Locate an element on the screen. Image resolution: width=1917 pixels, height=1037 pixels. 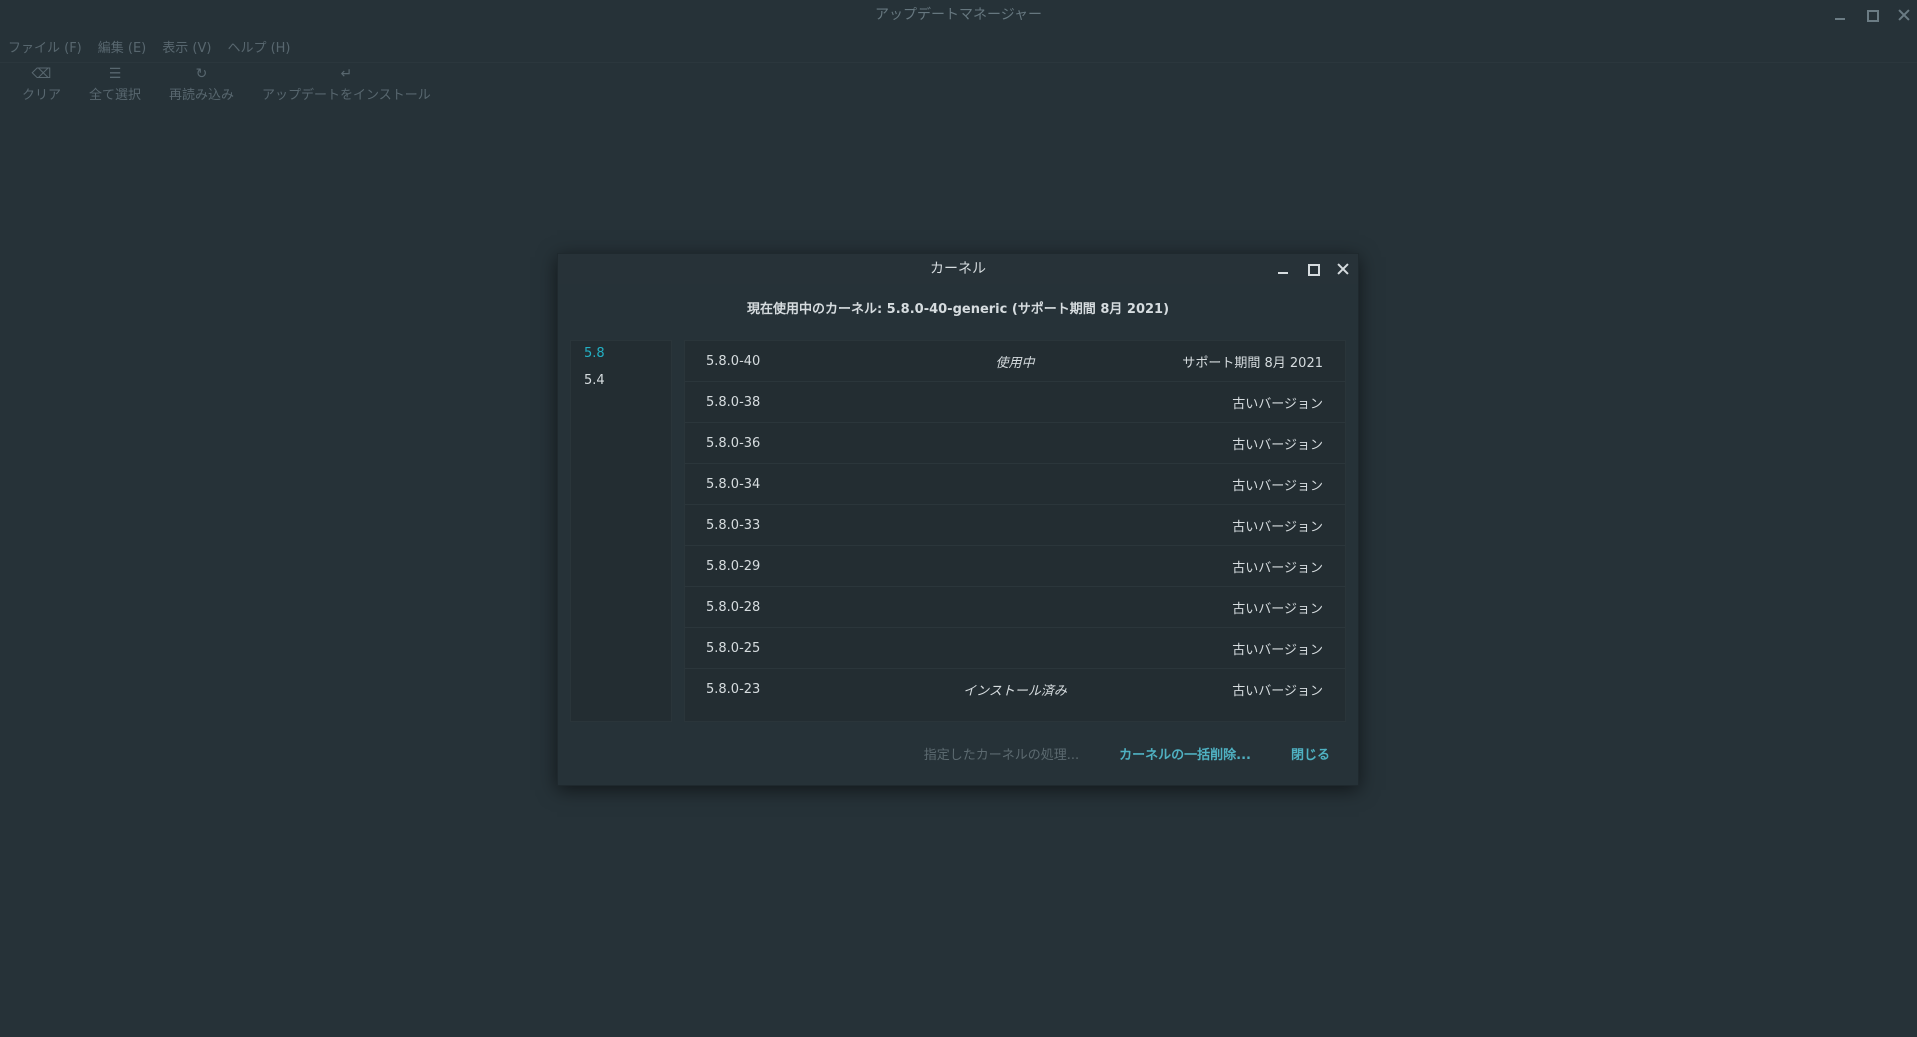
close-button: 閉じる is located at coordinates (1310, 753).